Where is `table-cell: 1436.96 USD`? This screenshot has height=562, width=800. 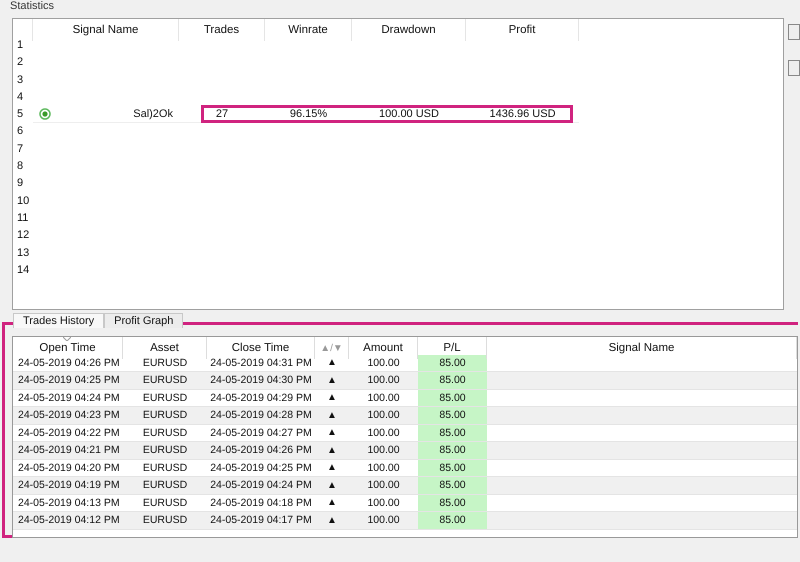
table-cell: 1436.96 USD is located at coordinates (522, 114).